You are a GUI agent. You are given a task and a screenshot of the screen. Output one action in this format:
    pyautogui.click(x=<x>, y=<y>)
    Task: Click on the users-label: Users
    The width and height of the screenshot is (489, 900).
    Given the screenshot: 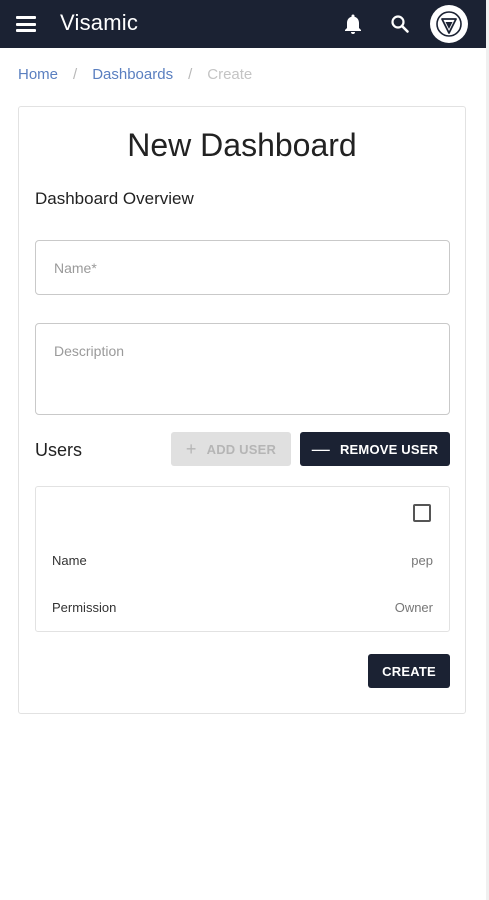 What is the action you would take?
    pyautogui.click(x=59, y=450)
    